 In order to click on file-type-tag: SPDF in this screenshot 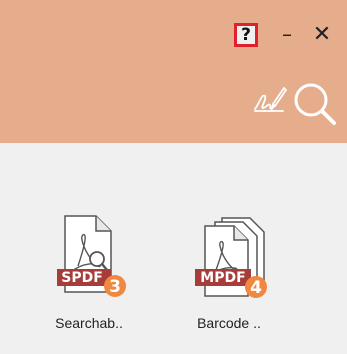, I will do `click(82, 278)`.